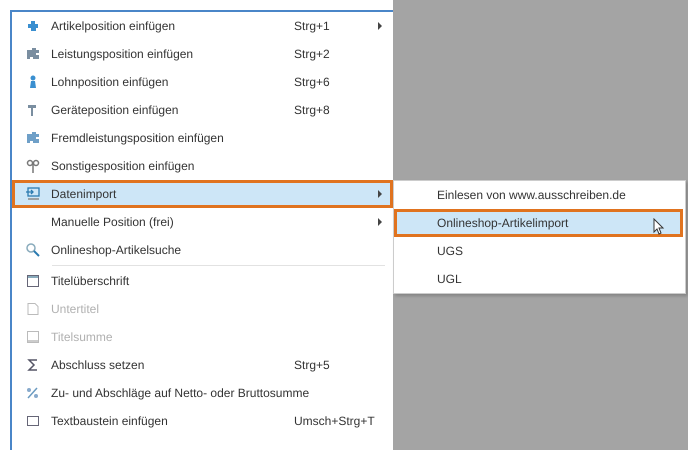  Describe the element at coordinates (659, 226) in the screenshot. I see `mouse-cursor-icon` at that location.